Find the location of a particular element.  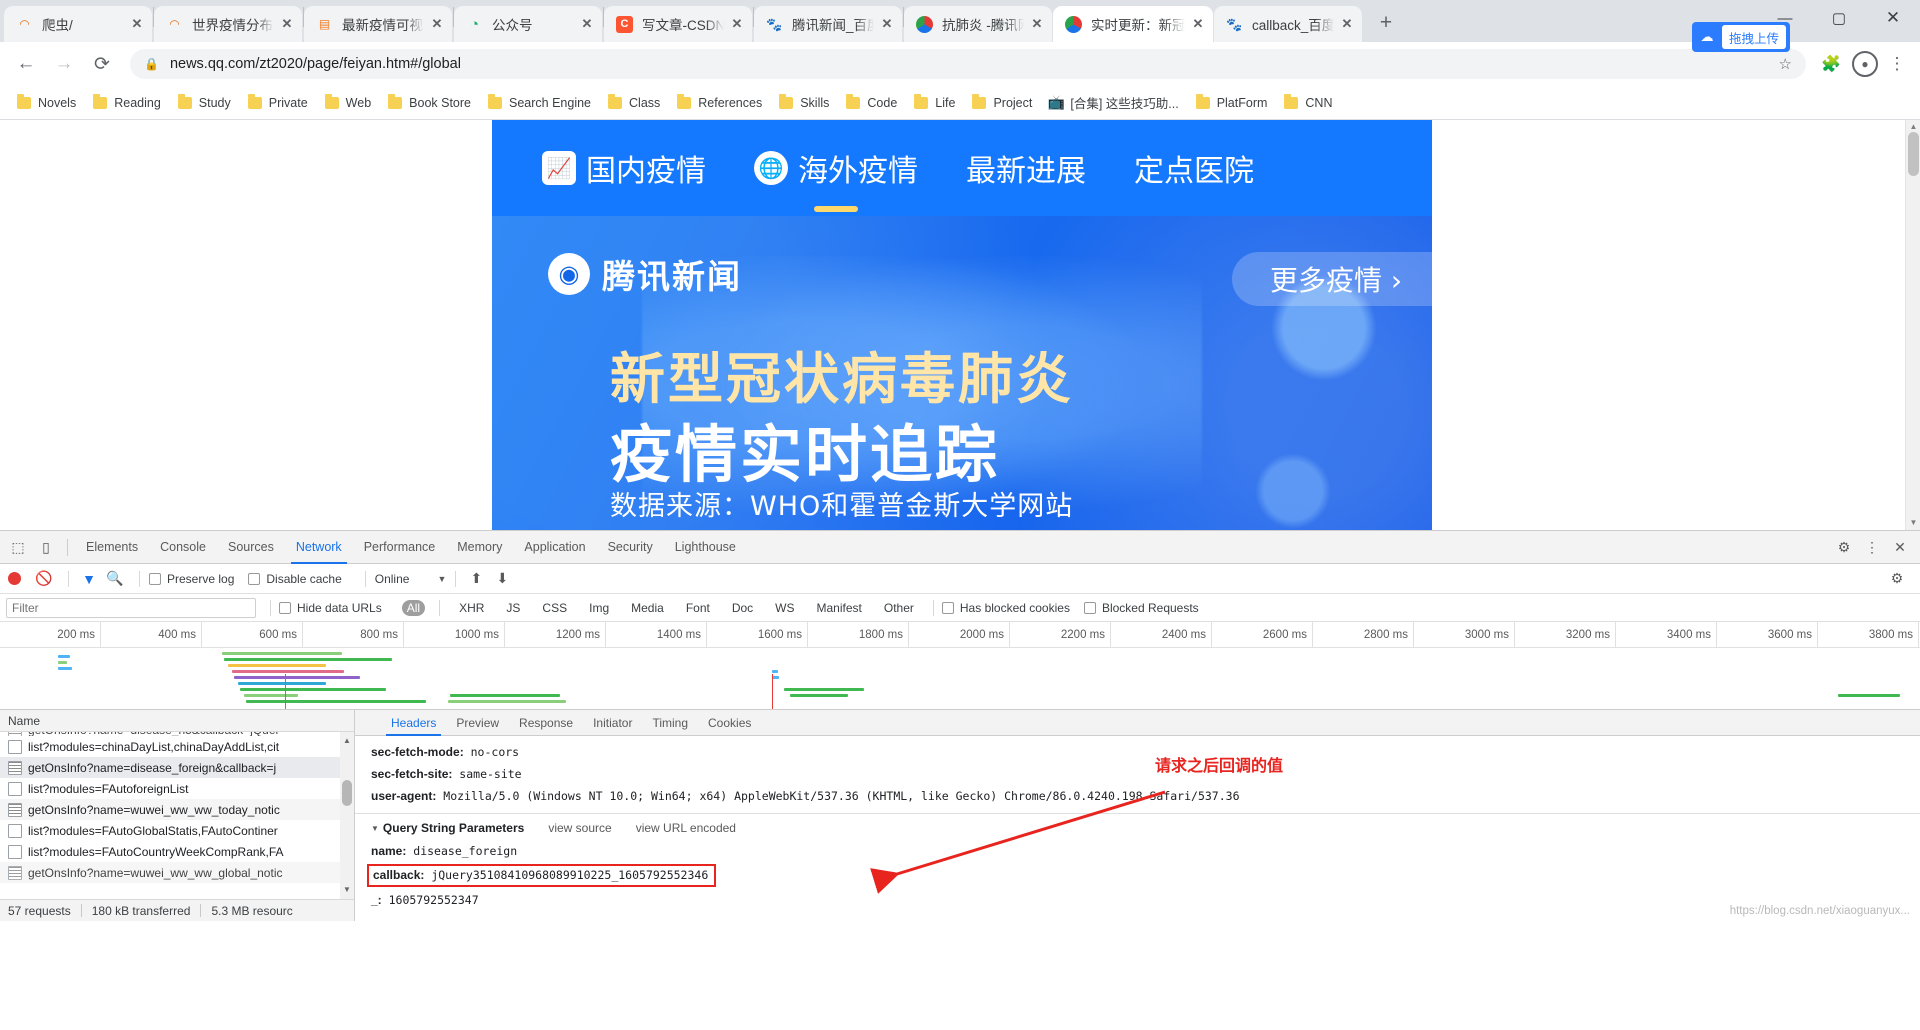

request-list-scrollbar: ▲ ▼ is located at coordinates (347, 815).